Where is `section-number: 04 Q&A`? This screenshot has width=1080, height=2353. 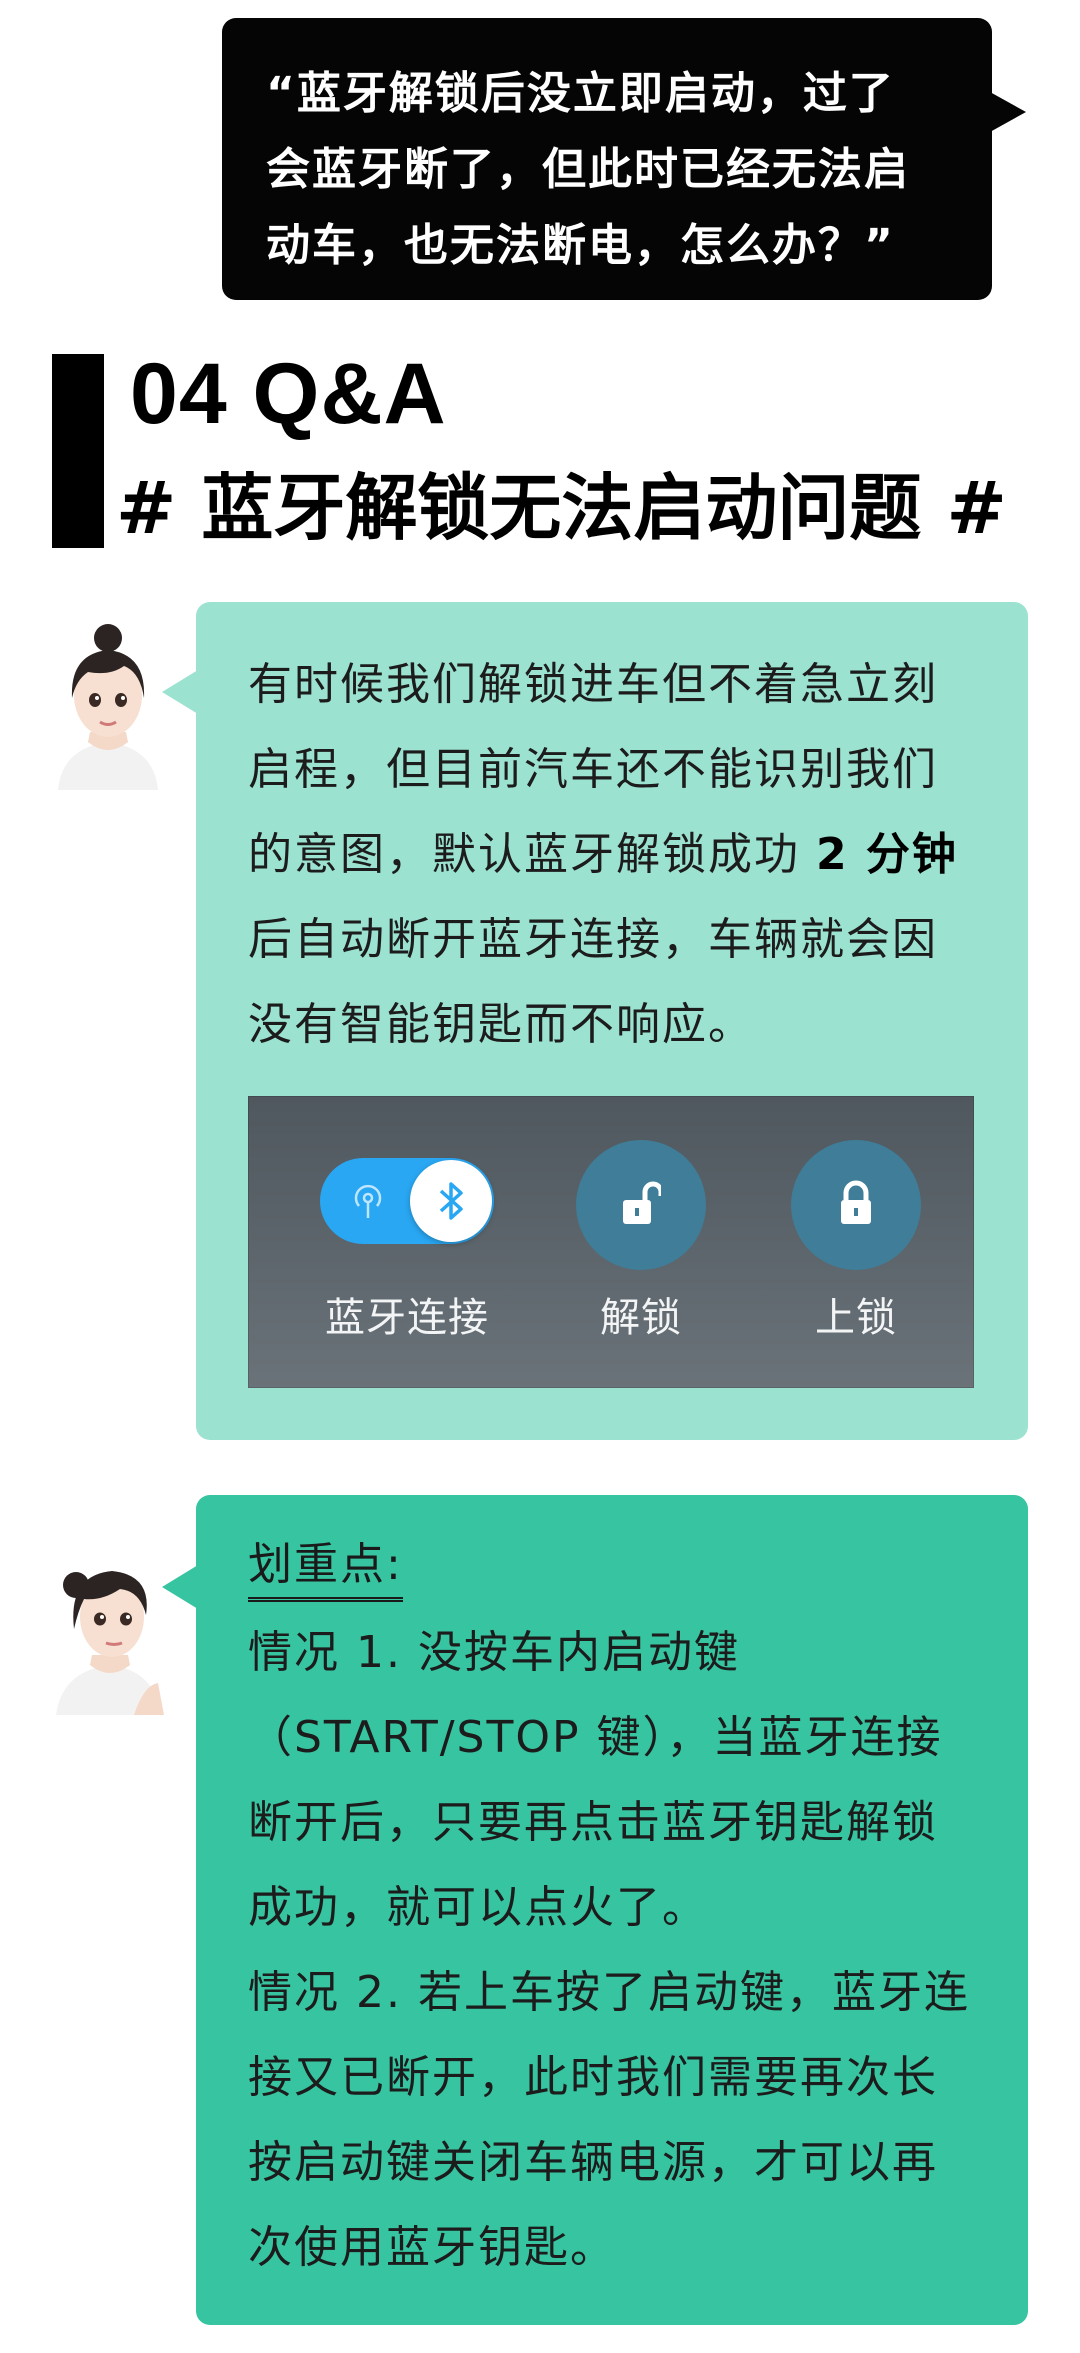 section-number: 04 Q&A is located at coordinates (288, 394).